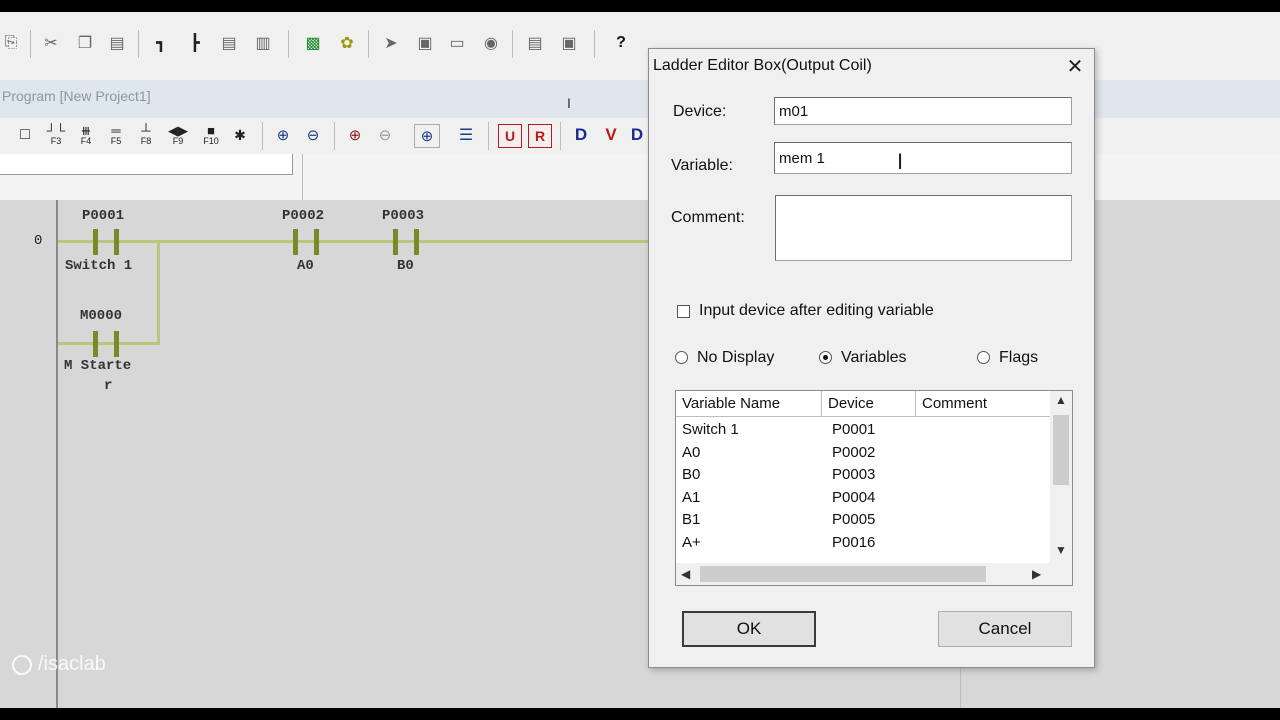 The width and height of the screenshot is (1280, 720). Describe the element at coordinates (106, 242) in the screenshot. I see `contact-p0001` at that location.